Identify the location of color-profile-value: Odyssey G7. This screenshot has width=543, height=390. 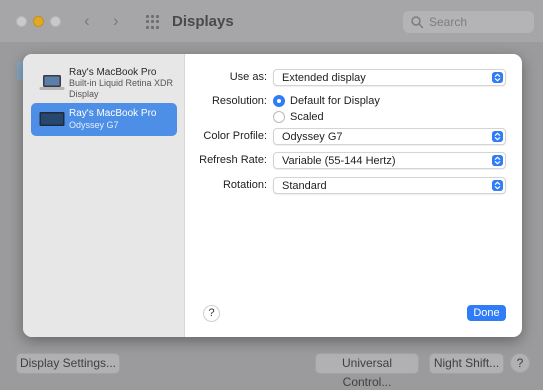
(312, 137).